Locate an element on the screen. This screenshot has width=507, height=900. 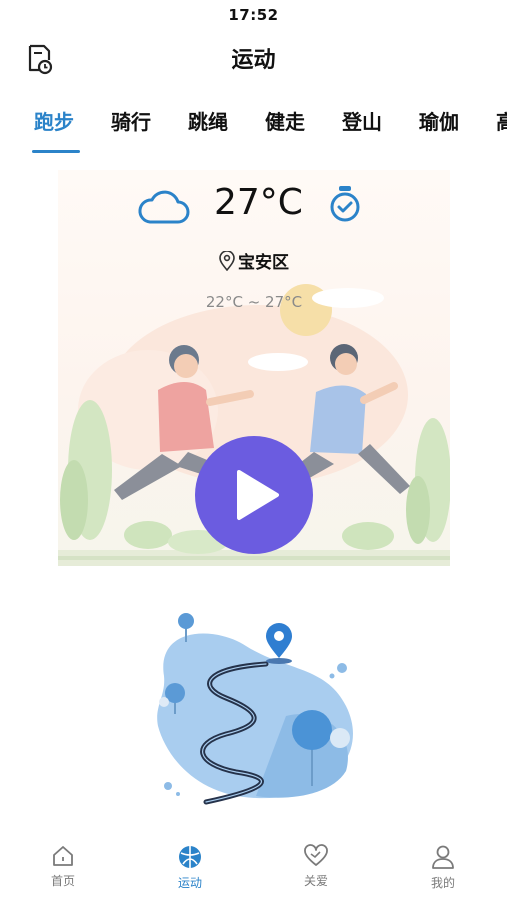
tab-more: 高 is located at coordinates (501, 120).